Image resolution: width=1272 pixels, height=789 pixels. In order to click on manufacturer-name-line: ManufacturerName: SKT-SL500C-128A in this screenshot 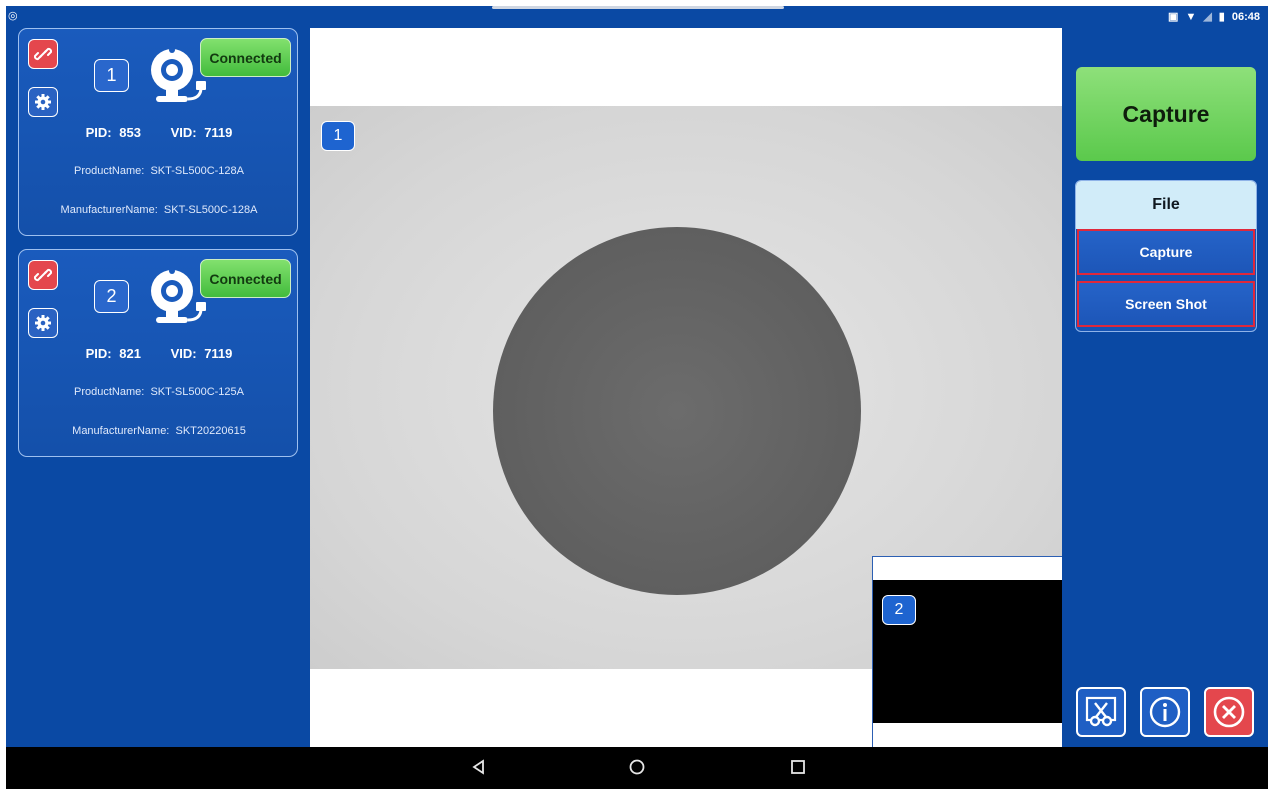, I will do `click(159, 210)`.